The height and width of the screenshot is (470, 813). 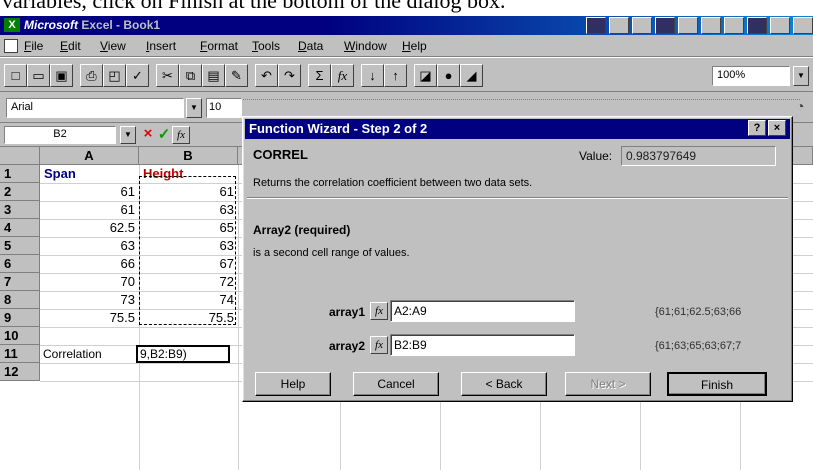 What do you see at coordinates (520, 97) in the screenshot?
I see `ruler` at bounding box center [520, 97].